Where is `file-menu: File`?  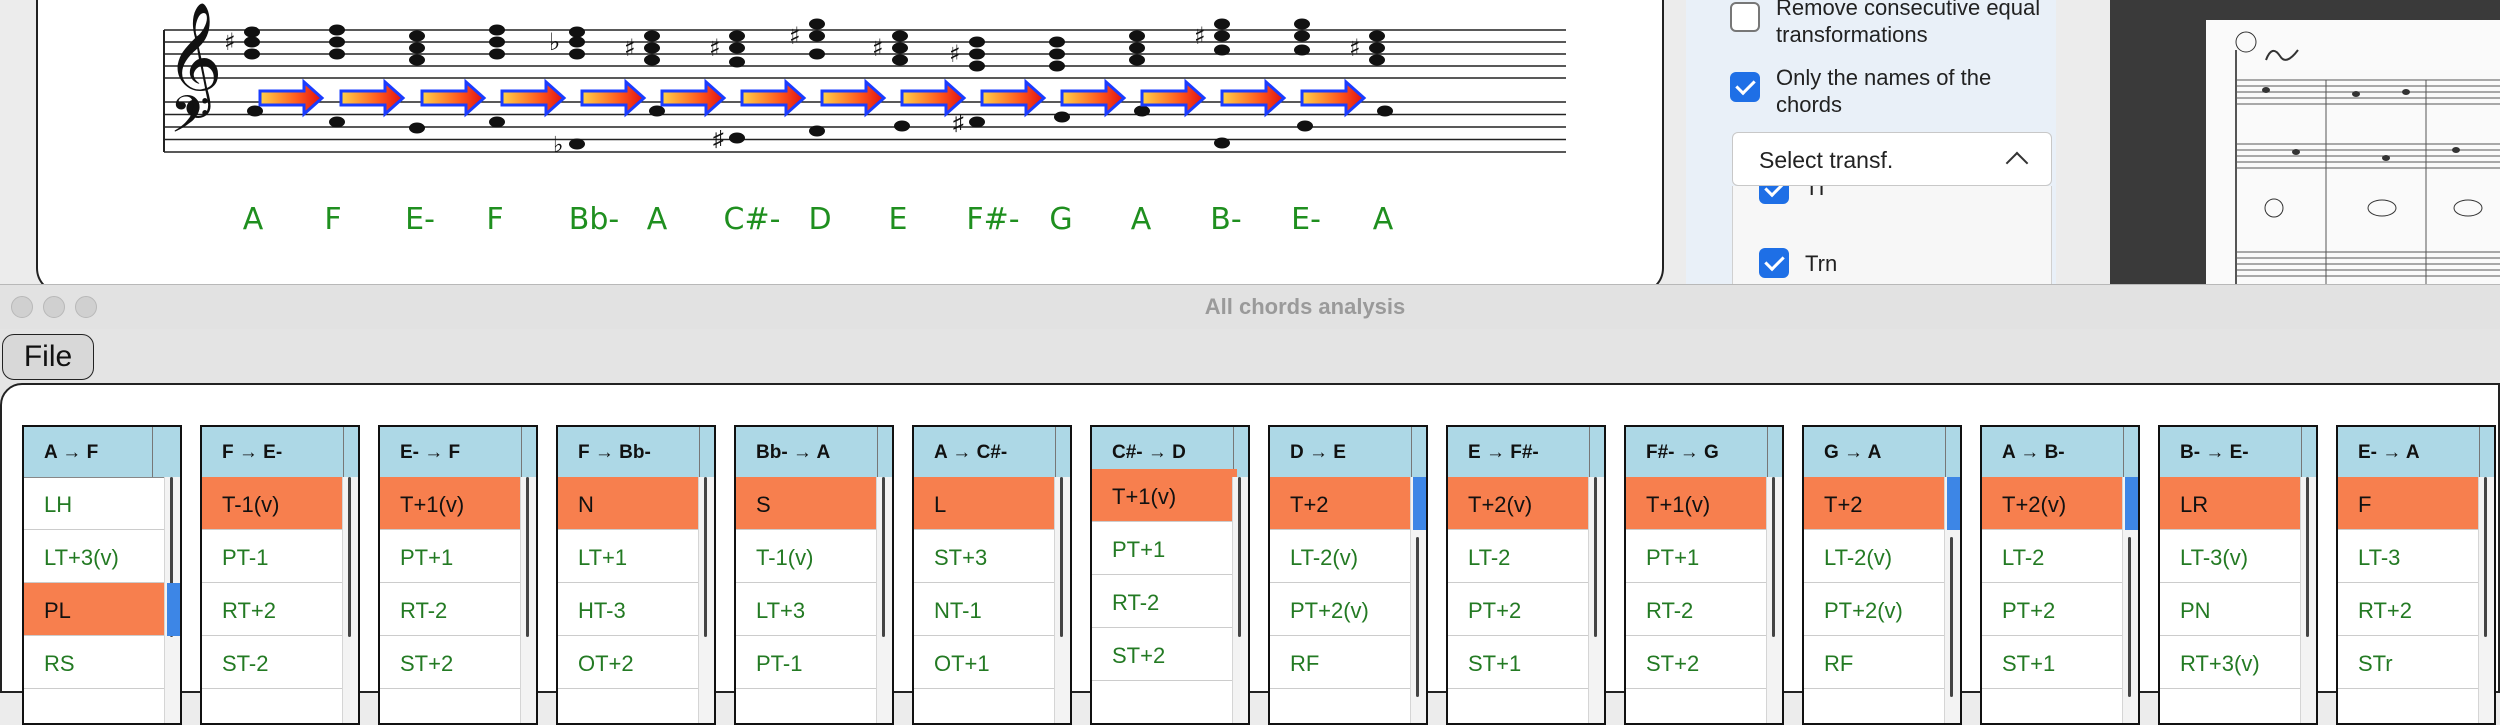 file-menu: File is located at coordinates (48, 357).